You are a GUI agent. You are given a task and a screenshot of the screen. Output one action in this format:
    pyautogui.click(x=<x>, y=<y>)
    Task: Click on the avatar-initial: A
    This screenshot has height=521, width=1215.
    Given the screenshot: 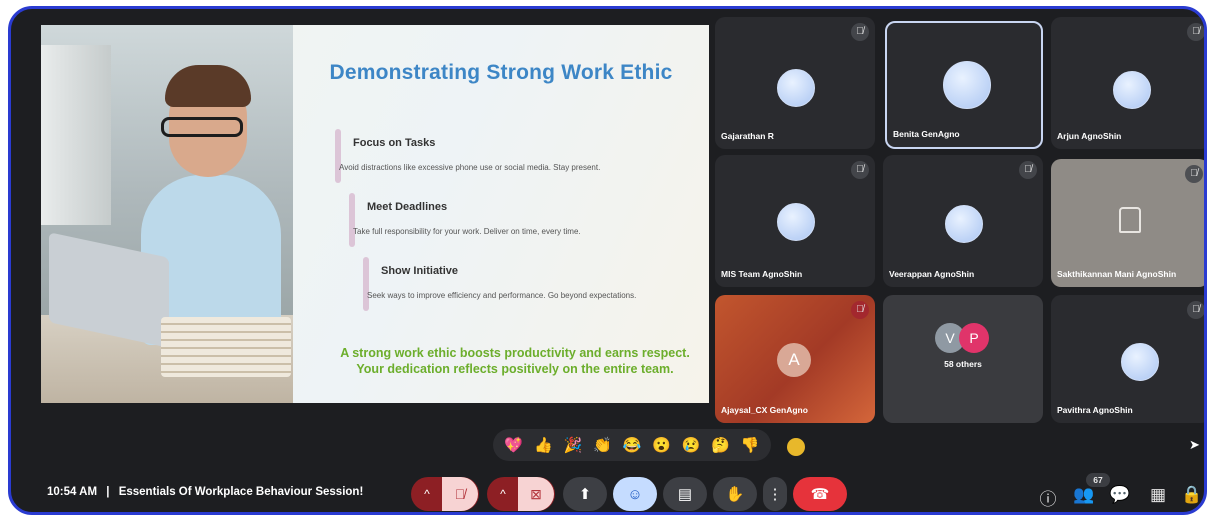 What is the action you would take?
    pyautogui.click(x=794, y=360)
    